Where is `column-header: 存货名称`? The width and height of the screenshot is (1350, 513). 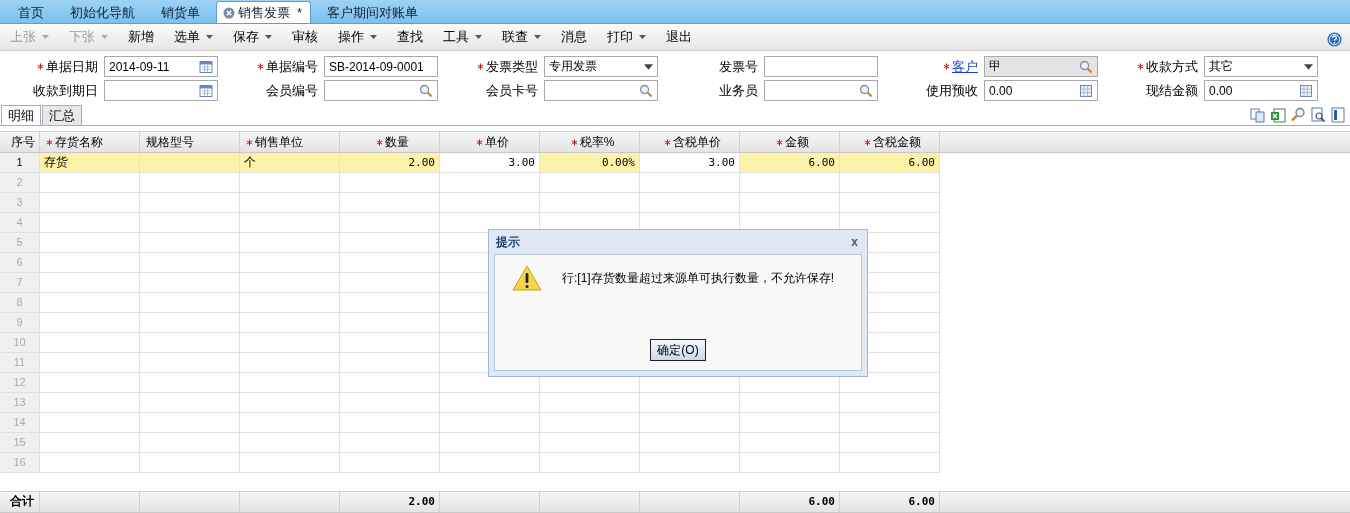
column-header: 存货名称 is located at coordinates (79, 142).